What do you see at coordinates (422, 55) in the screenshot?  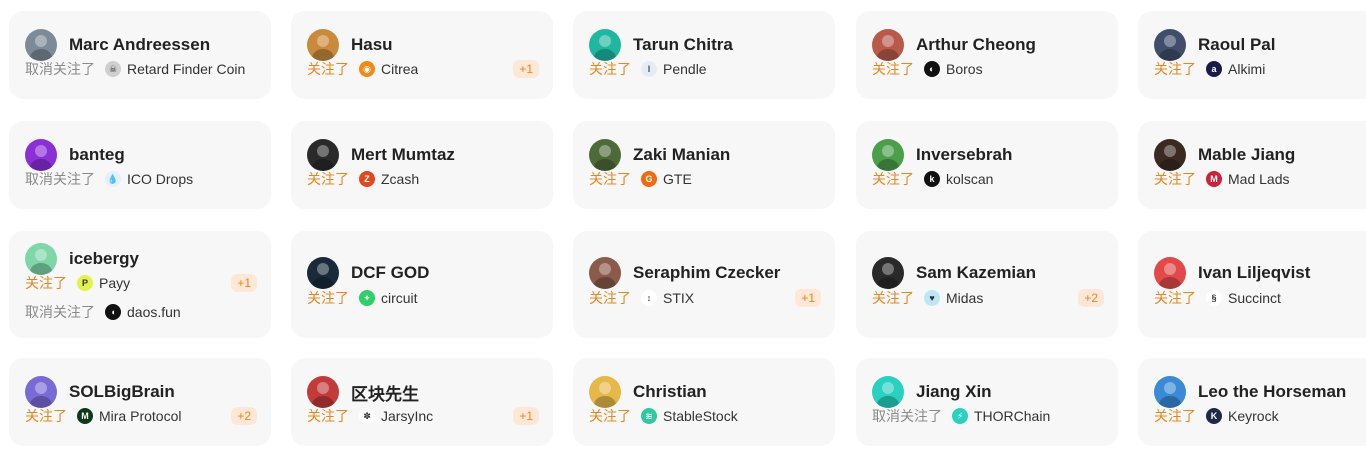 I see `kol-card: Hasu 关注了 ◉ Citrea +1` at bounding box center [422, 55].